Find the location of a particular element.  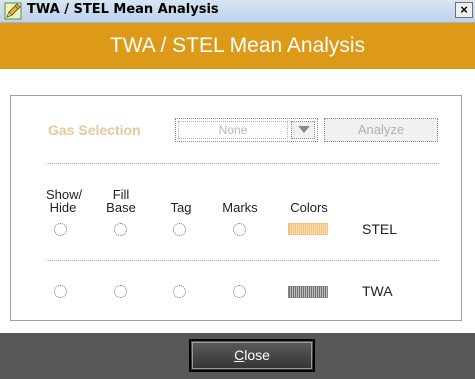

stel-show-radio is located at coordinates (60, 229).